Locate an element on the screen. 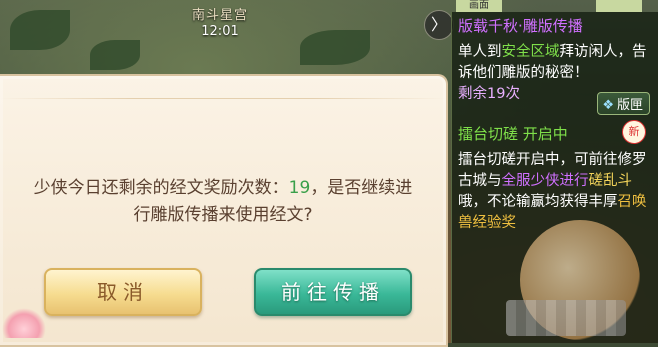 This screenshot has width=658, height=347. badge-label: 版匣 is located at coordinates (629, 105).